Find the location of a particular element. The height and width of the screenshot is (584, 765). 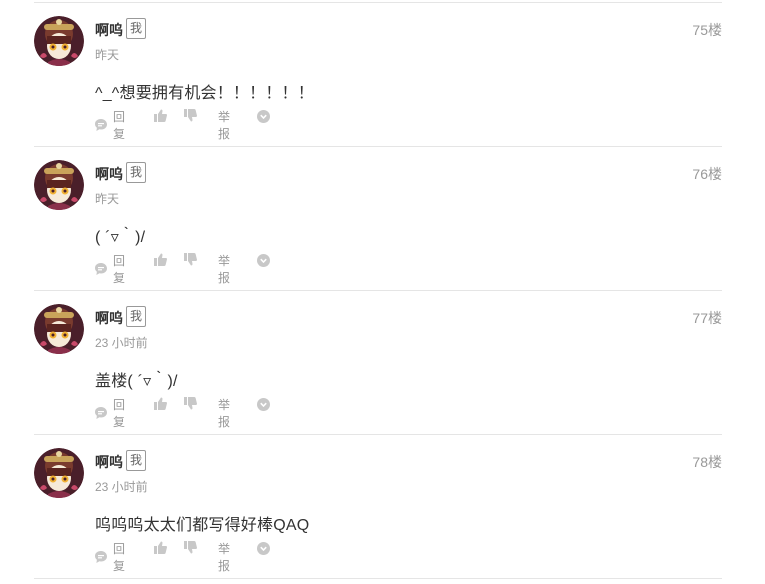

floor-number: 76楼 is located at coordinates (707, 174).